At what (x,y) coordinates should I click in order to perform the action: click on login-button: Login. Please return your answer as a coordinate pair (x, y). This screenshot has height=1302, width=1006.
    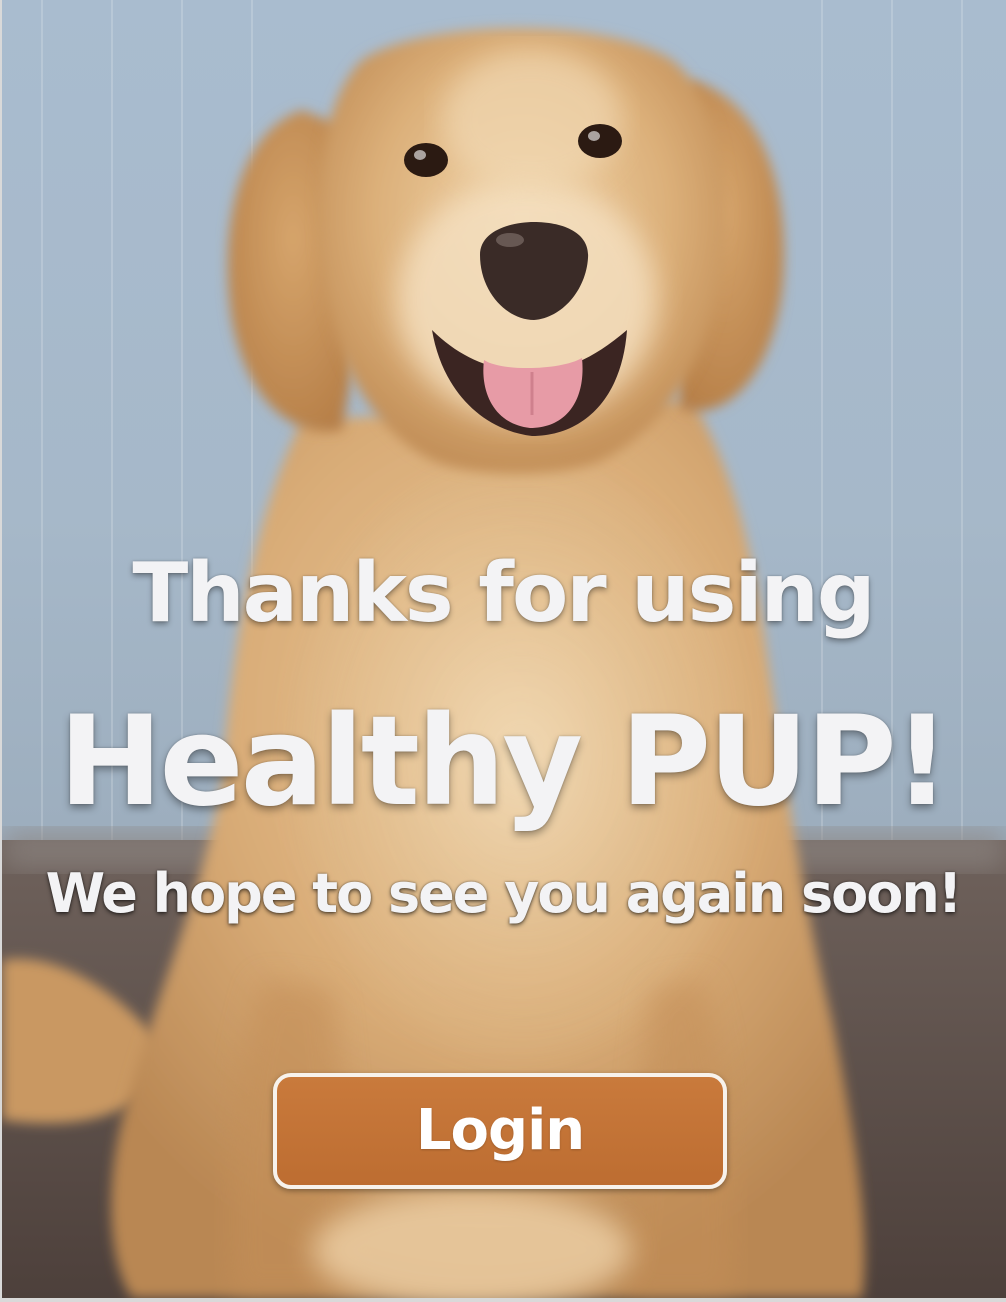
    Looking at the image, I should click on (500, 1131).